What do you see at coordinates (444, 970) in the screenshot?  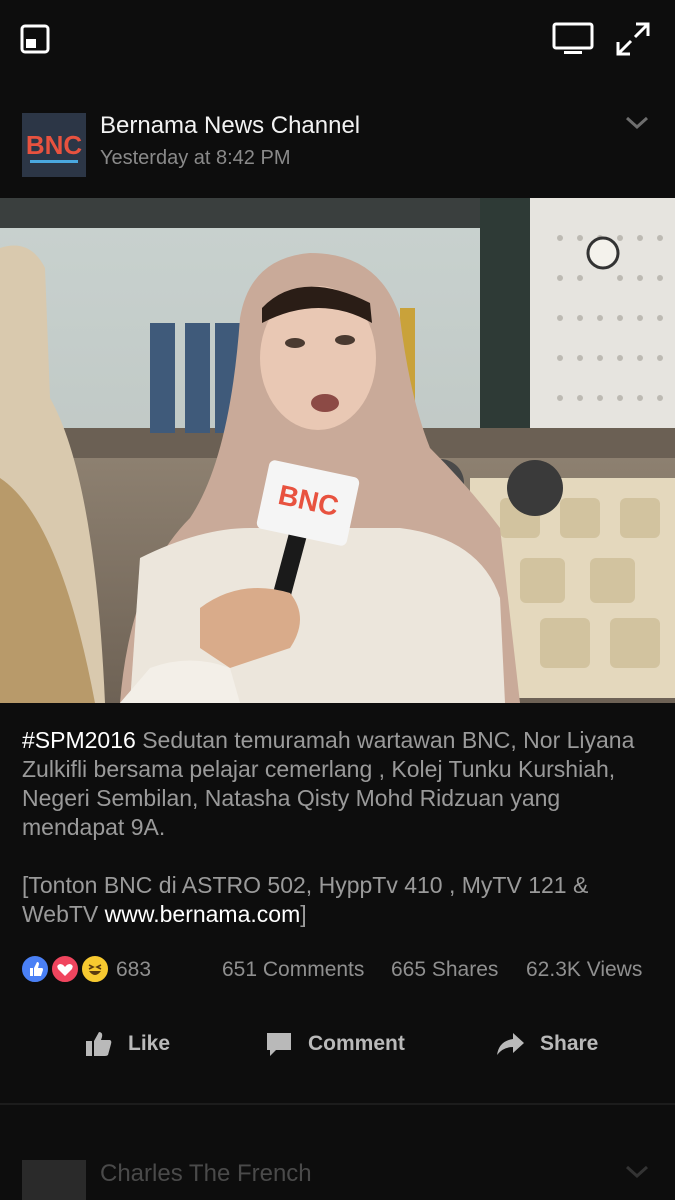 I see `shares-count: 665 Shares` at bounding box center [444, 970].